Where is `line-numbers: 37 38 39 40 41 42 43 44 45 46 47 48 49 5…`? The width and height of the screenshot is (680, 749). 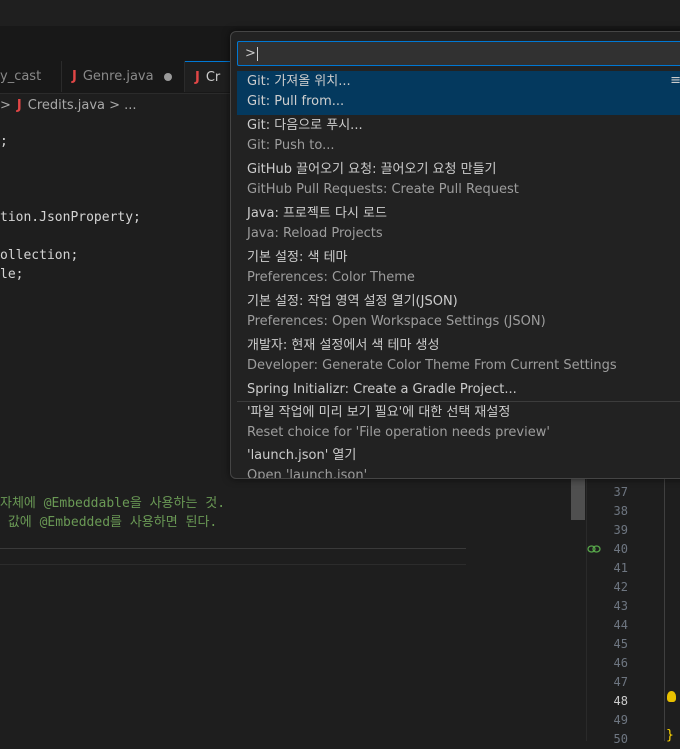 line-numbers: 37 38 39 40 41 42 43 44 45 46 47 48 49 5… is located at coordinates (612, 616).